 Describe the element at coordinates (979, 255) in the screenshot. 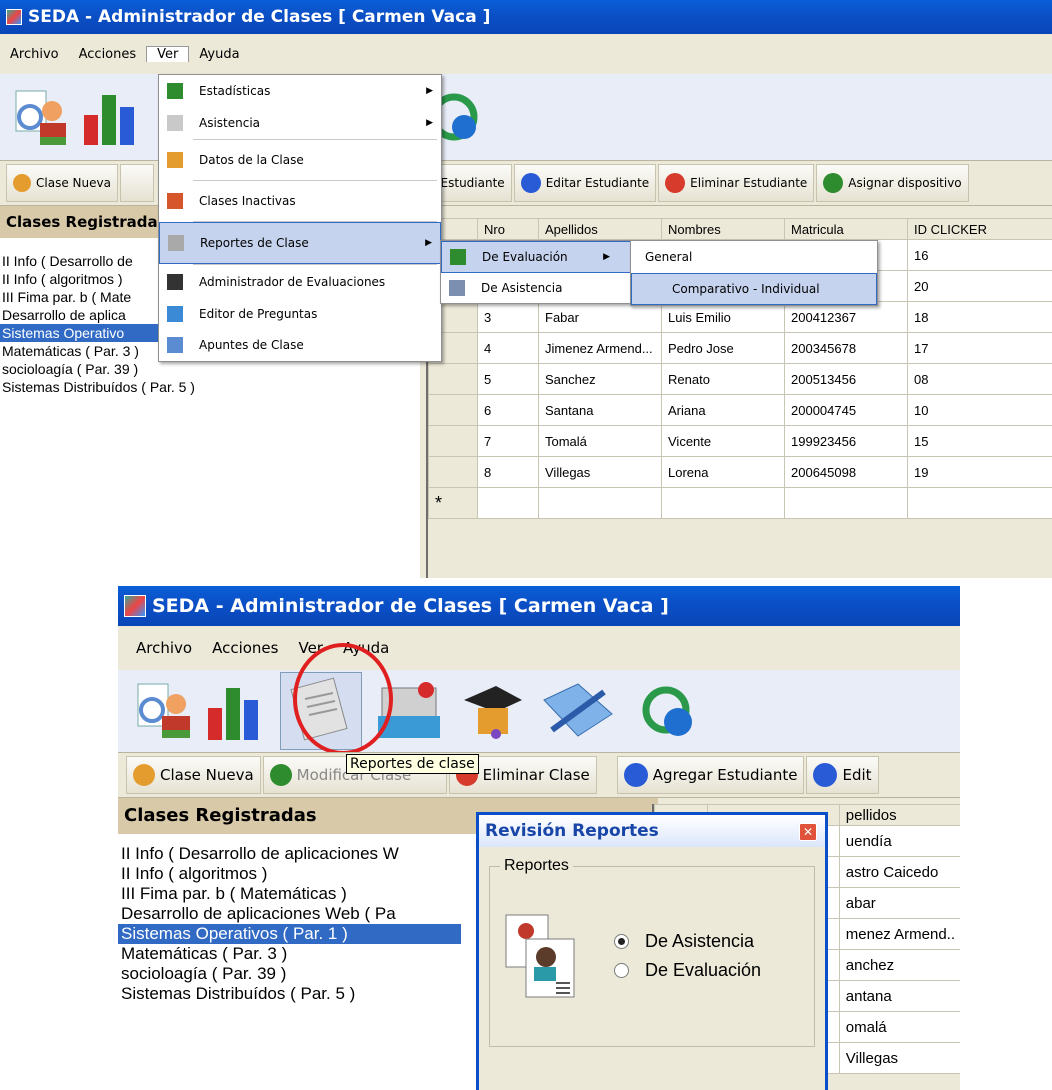

I see `cell-id-clicker: 16` at that location.